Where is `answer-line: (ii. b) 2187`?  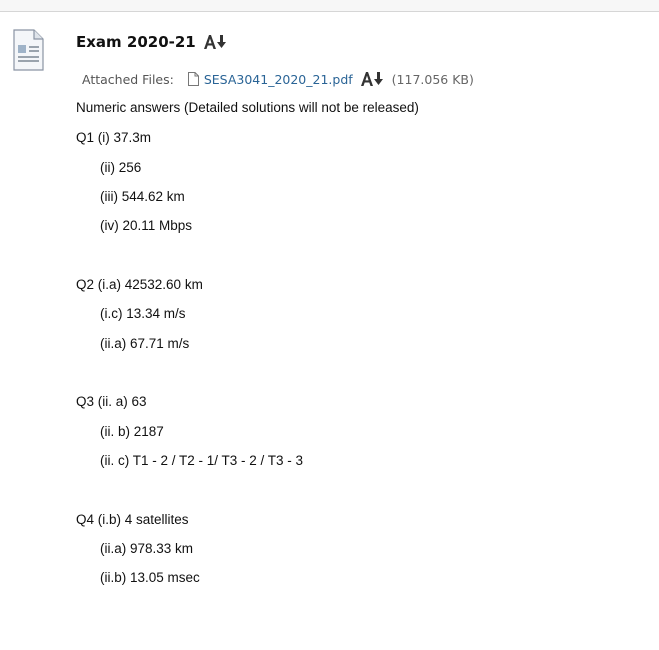
answer-line: (ii. b) 2187 is located at coordinates (132, 431).